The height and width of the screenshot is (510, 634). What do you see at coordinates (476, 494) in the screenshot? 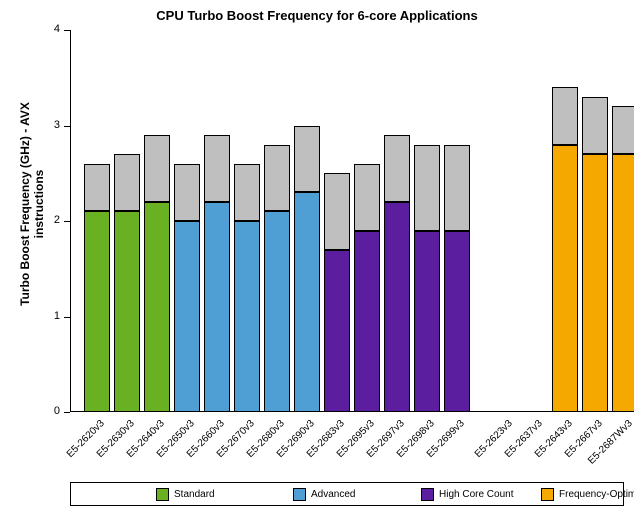
I see `legend-label: High Core Count` at bounding box center [476, 494].